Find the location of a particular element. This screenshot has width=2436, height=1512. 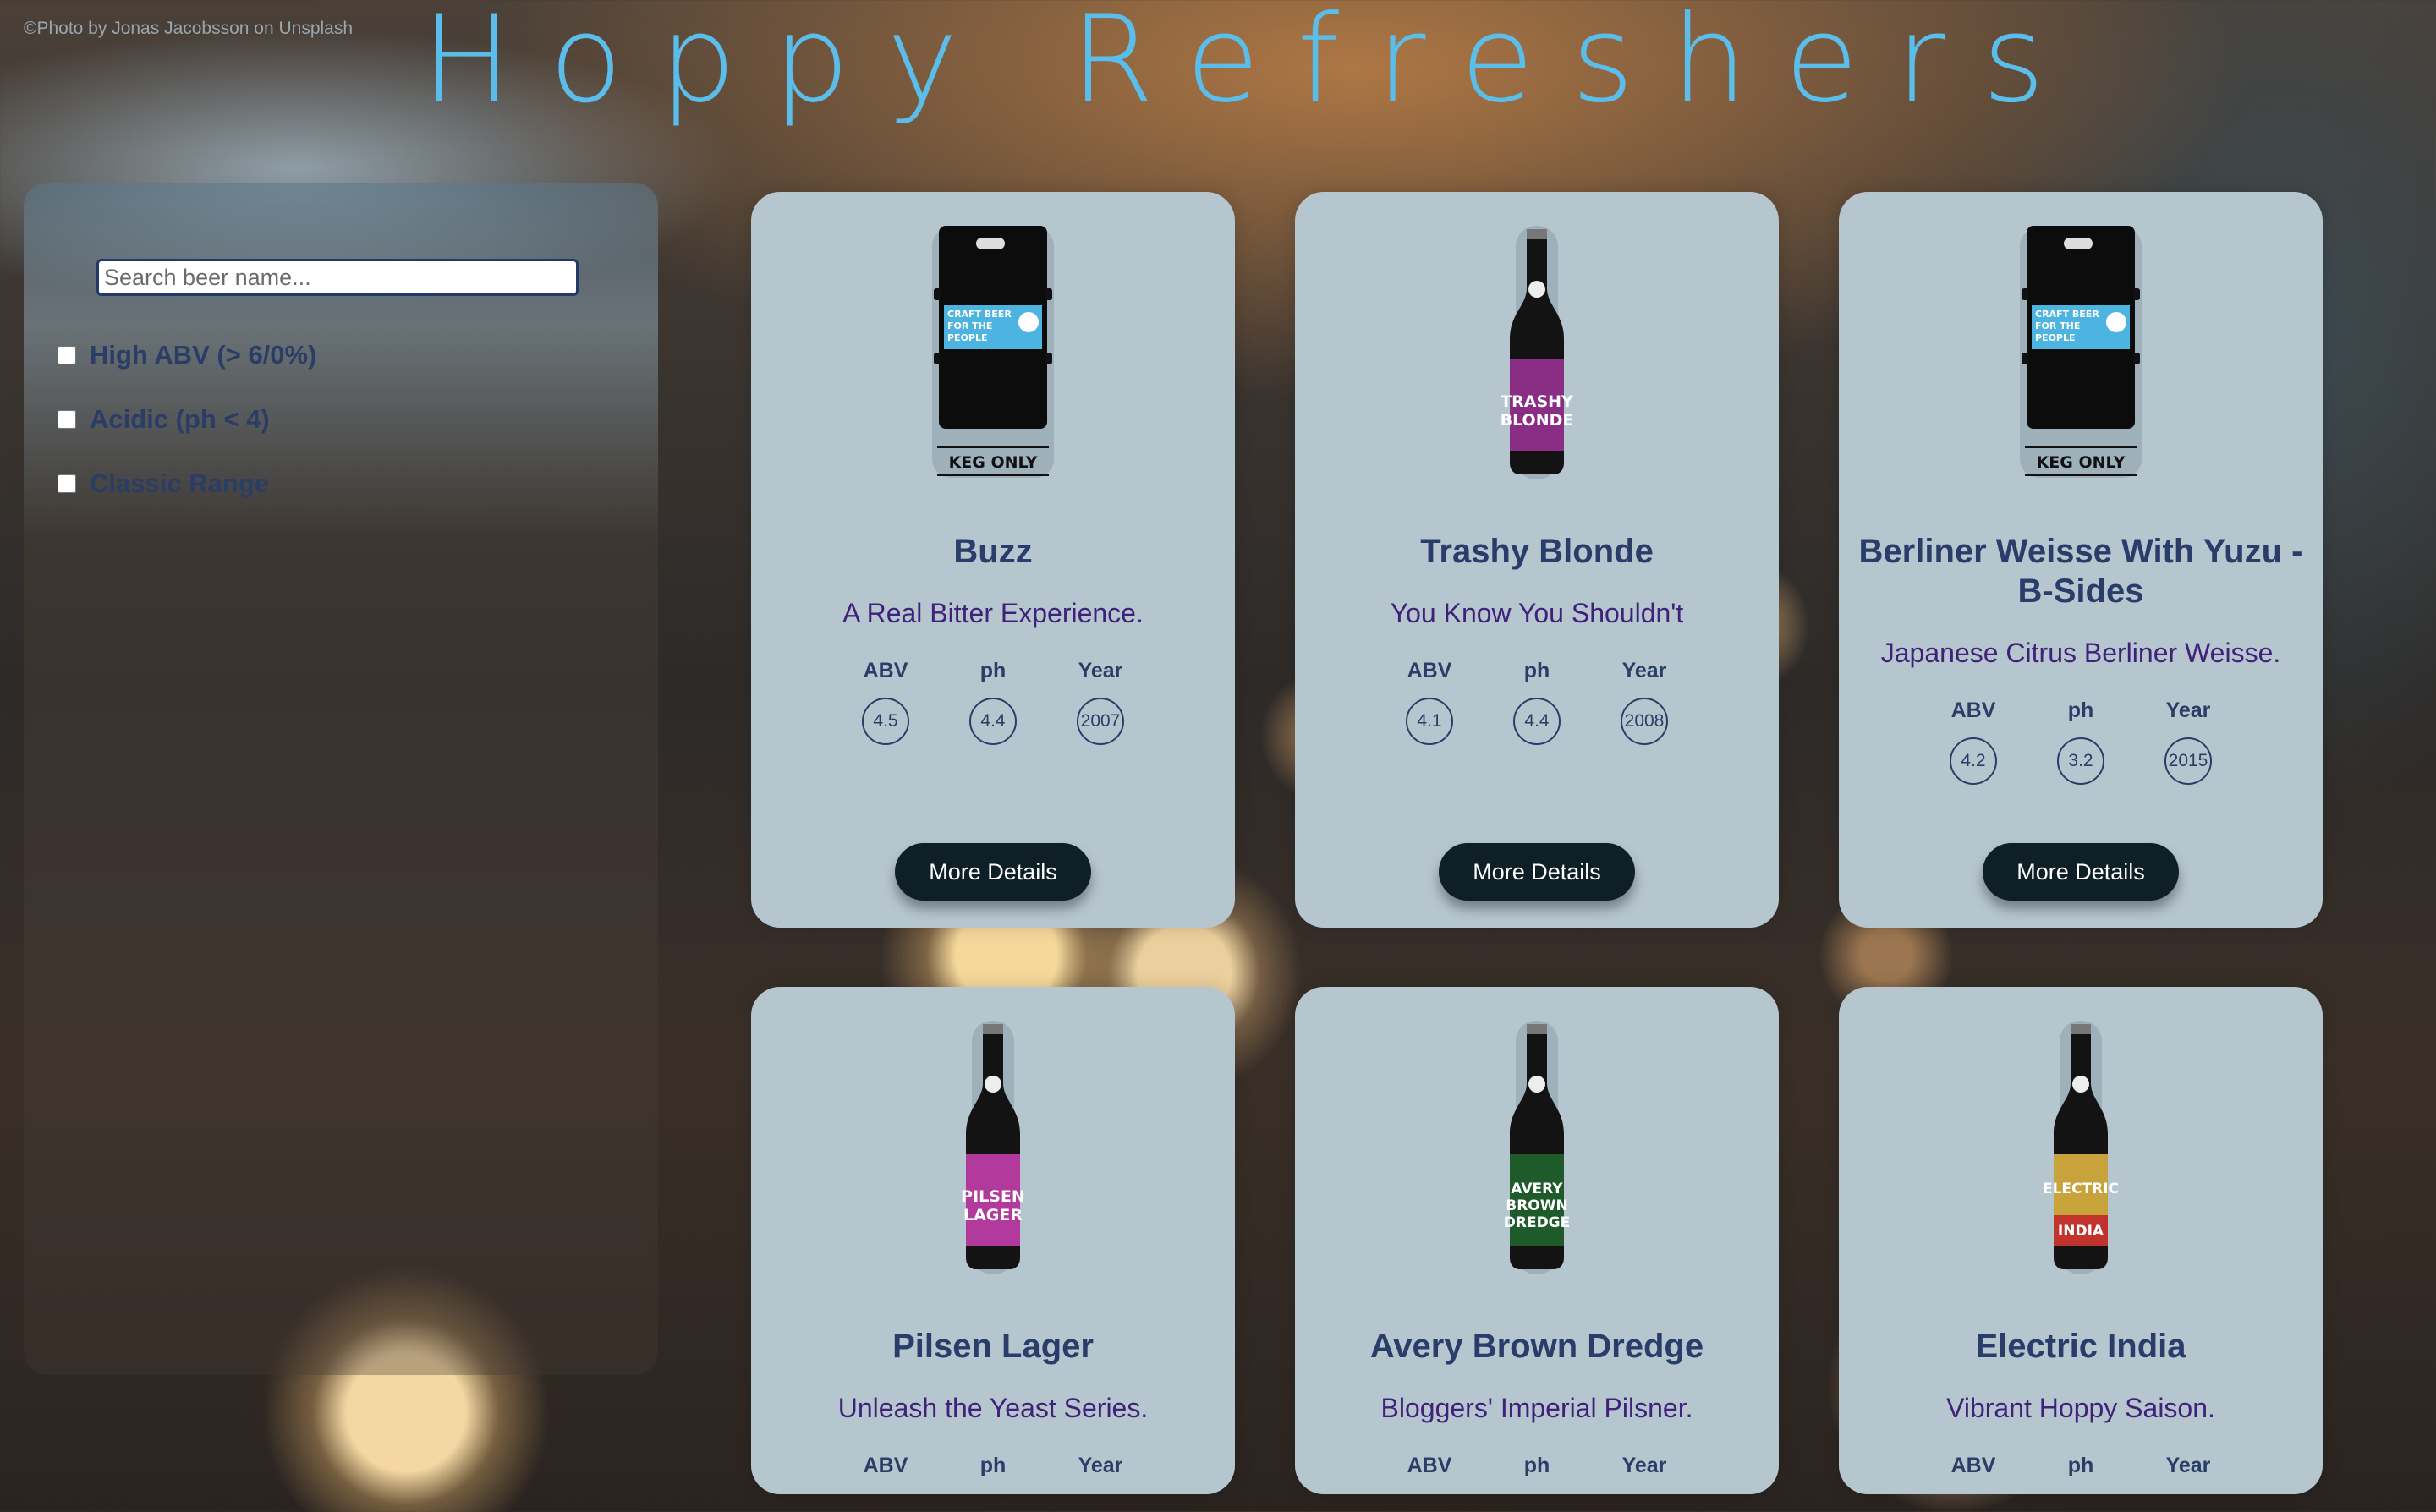

bottle-icon: AVERY BROWN DREDGE is located at coordinates (1538, 1147).